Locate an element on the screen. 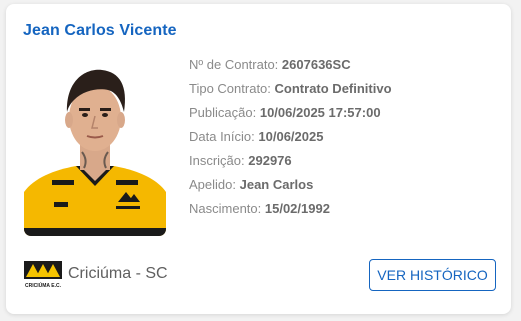 The image size is (521, 321). contract-number-row: Nº de Contrato: 2607636SC is located at coordinates (290, 65).